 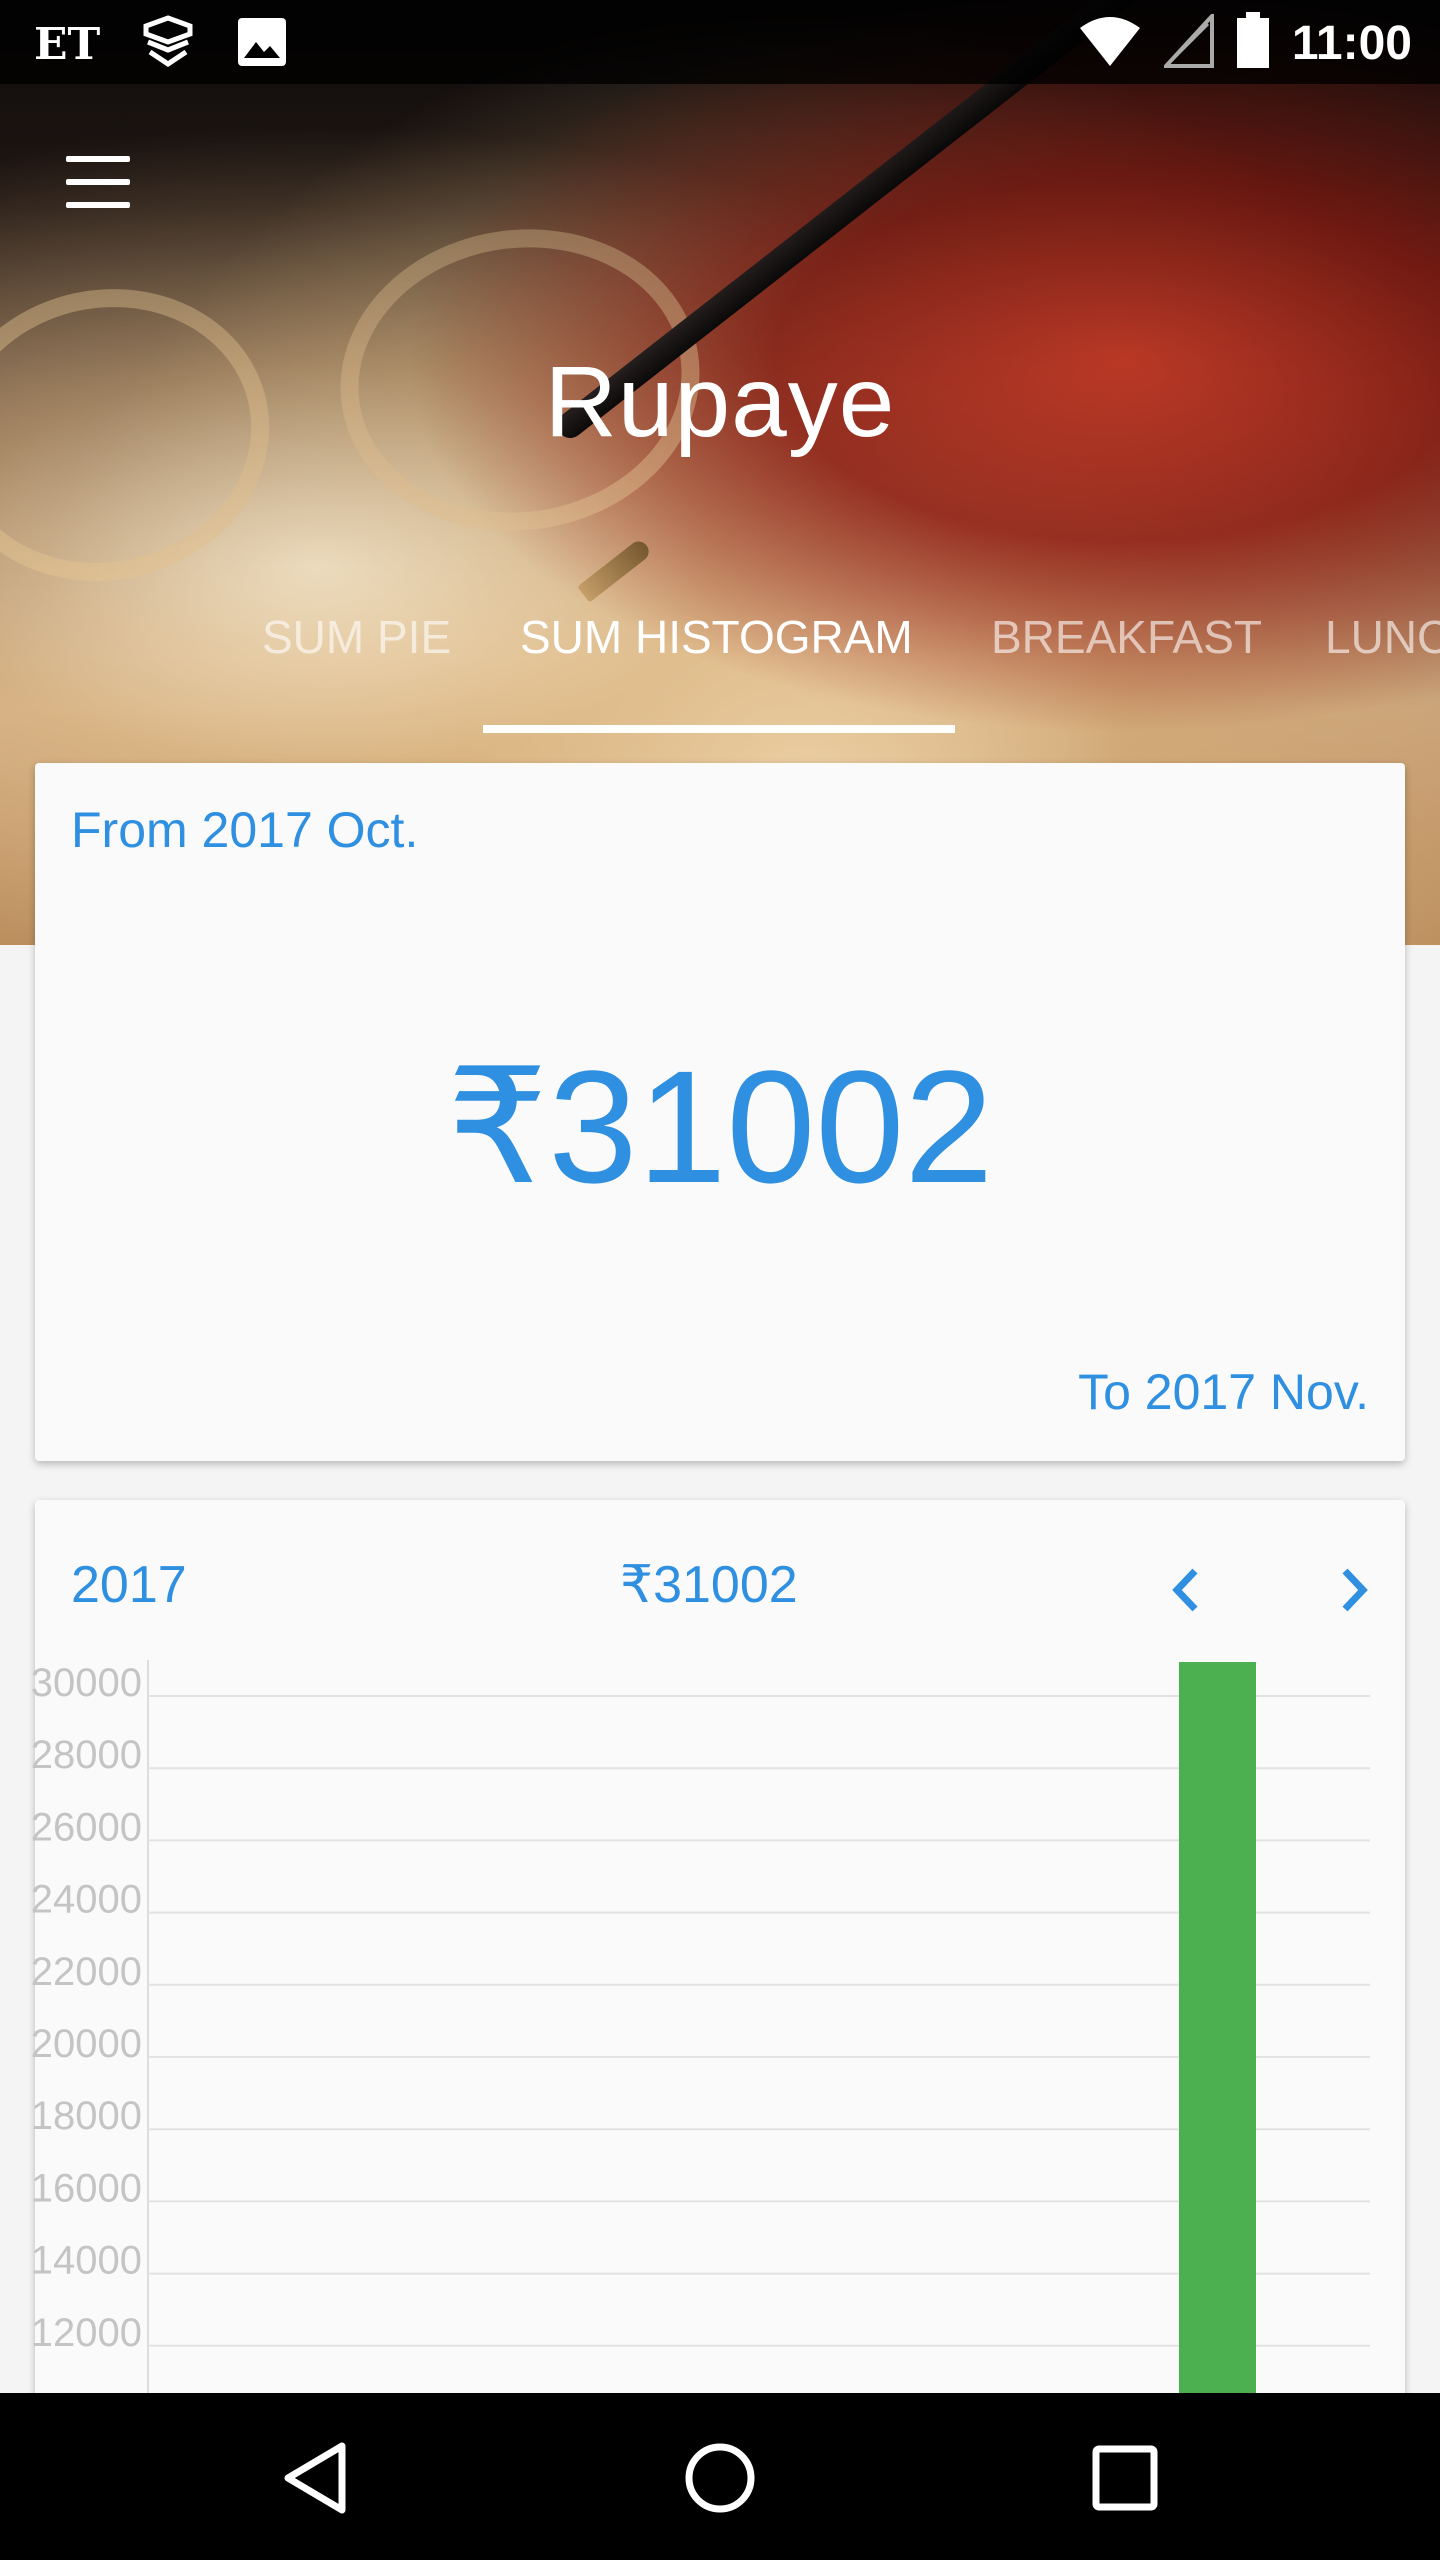 I want to click on app-title: Rupaye, so click(x=720, y=402).